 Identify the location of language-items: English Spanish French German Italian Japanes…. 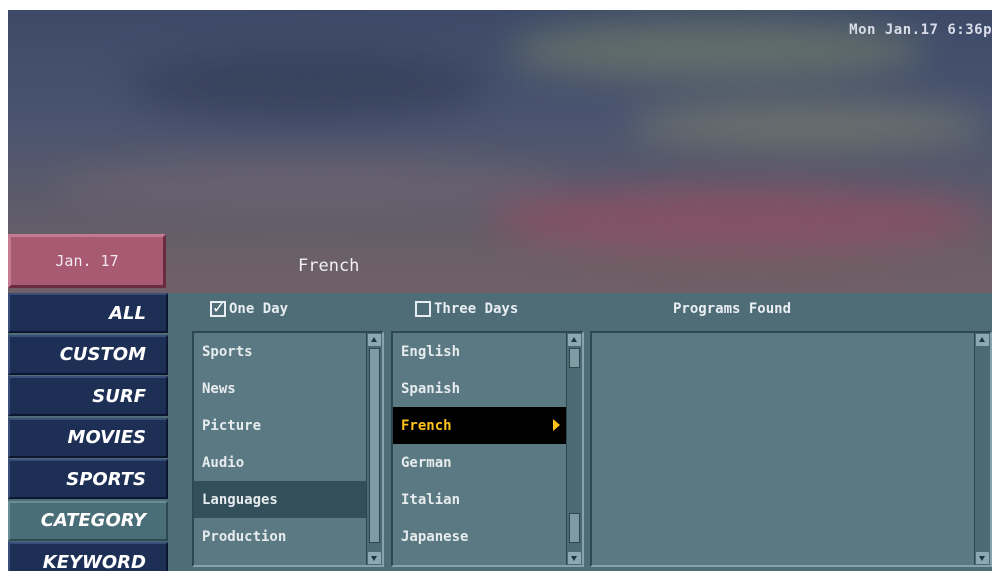
(487, 444).